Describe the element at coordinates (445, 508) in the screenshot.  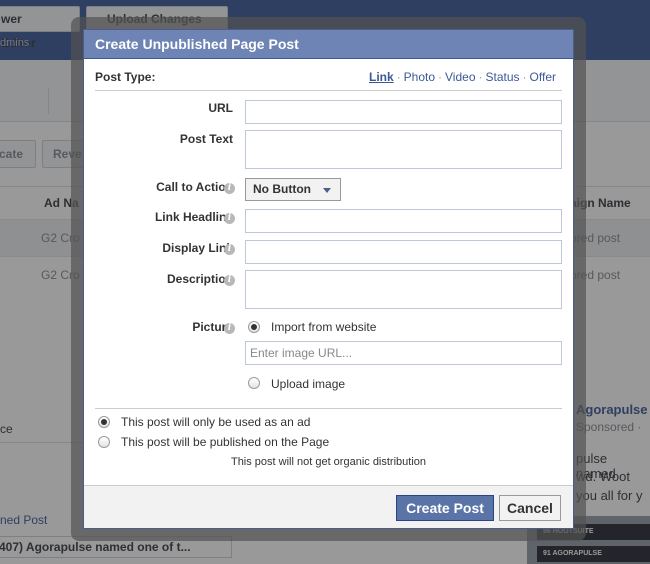
I see `create-post-button: Create Post` at that location.